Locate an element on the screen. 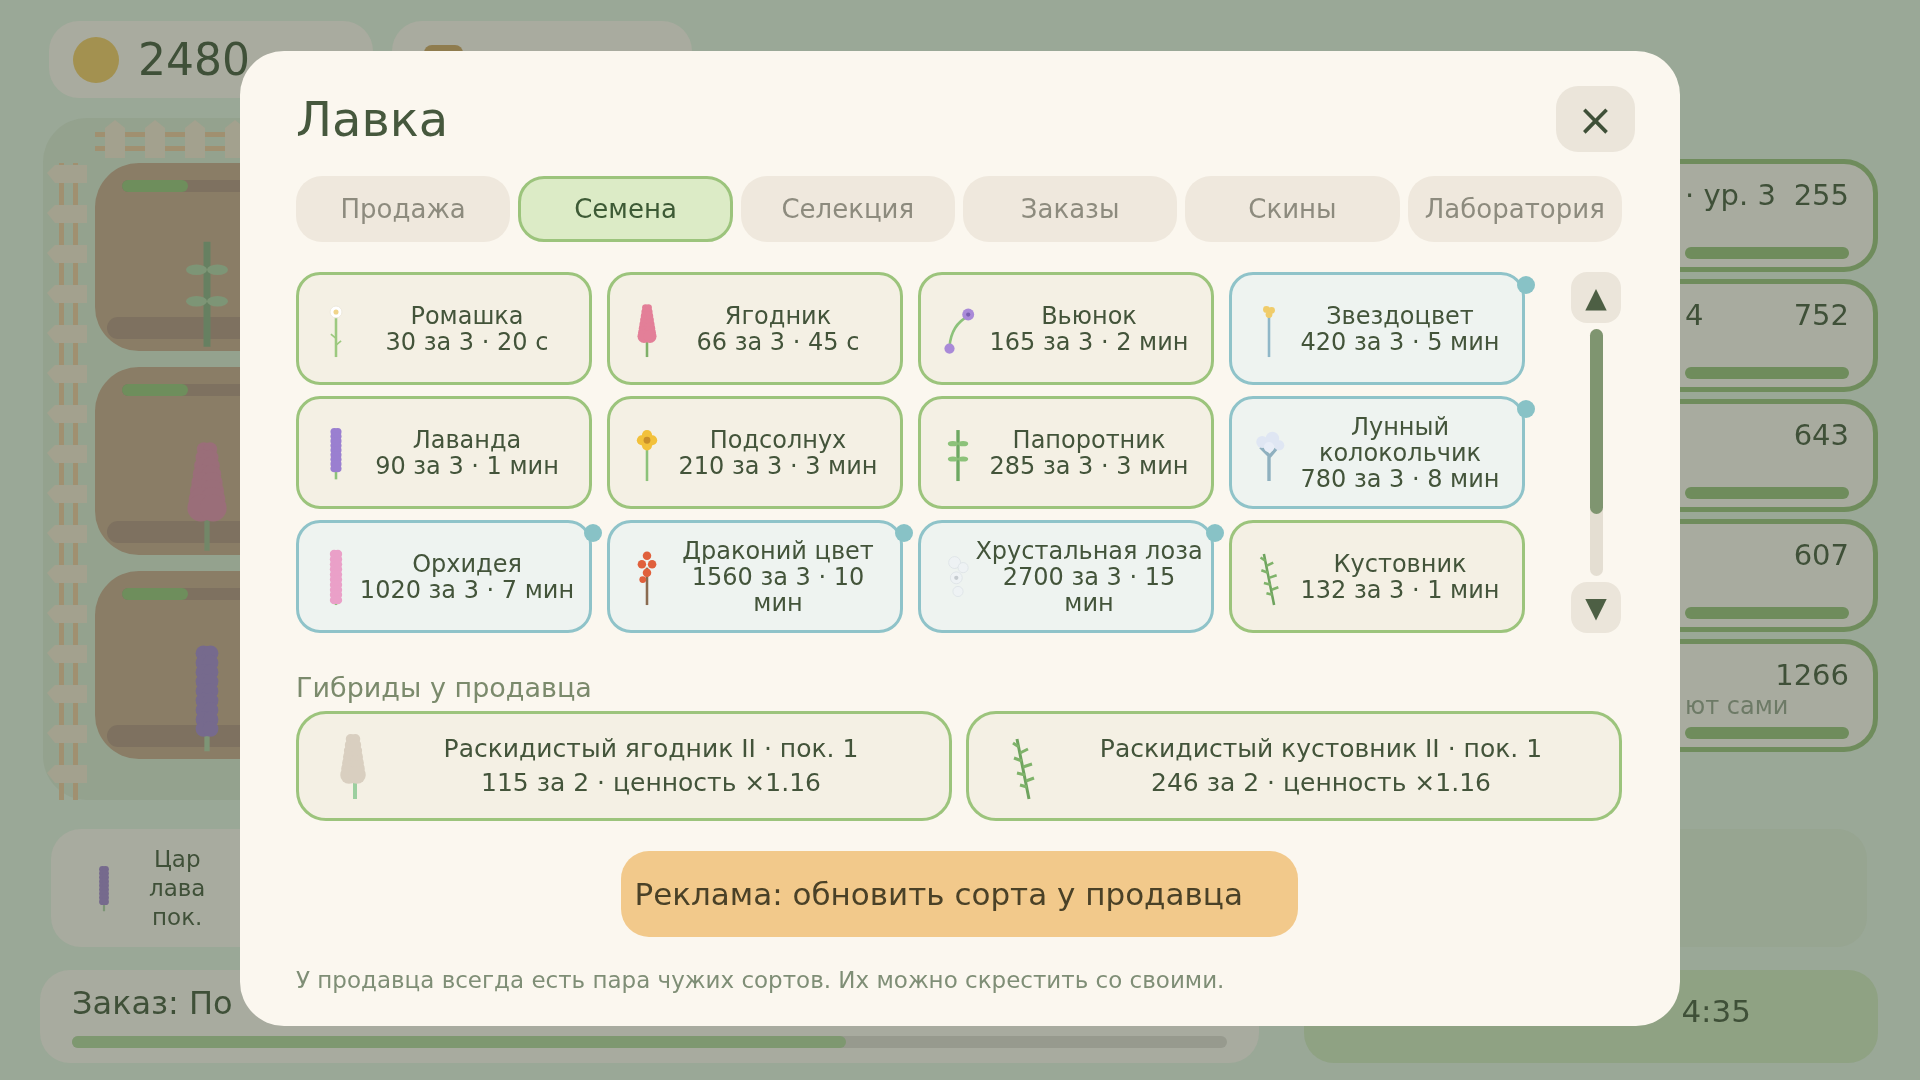 This screenshot has height=1080, width=1920. seed-card: Орхидея 1020 за 3 · 7 мин is located at coordinates (444, 576).